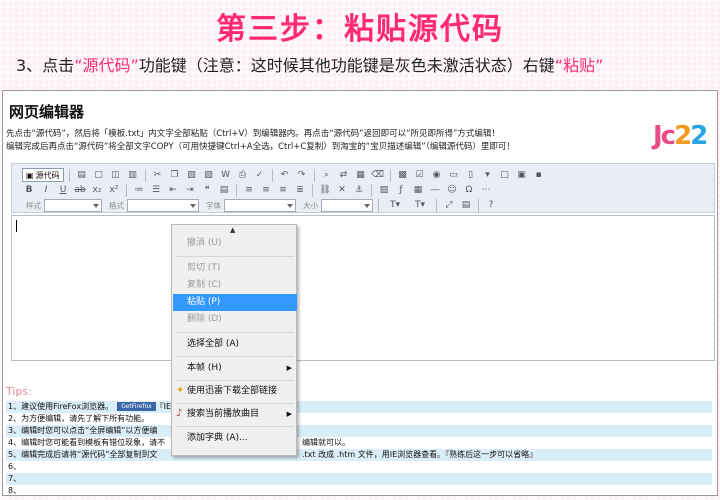 This screenshot has height=500, width=720. Describe the element at coordinates (401, 190) in the screenshot. I see `flash-icon: ƒ` at that location.